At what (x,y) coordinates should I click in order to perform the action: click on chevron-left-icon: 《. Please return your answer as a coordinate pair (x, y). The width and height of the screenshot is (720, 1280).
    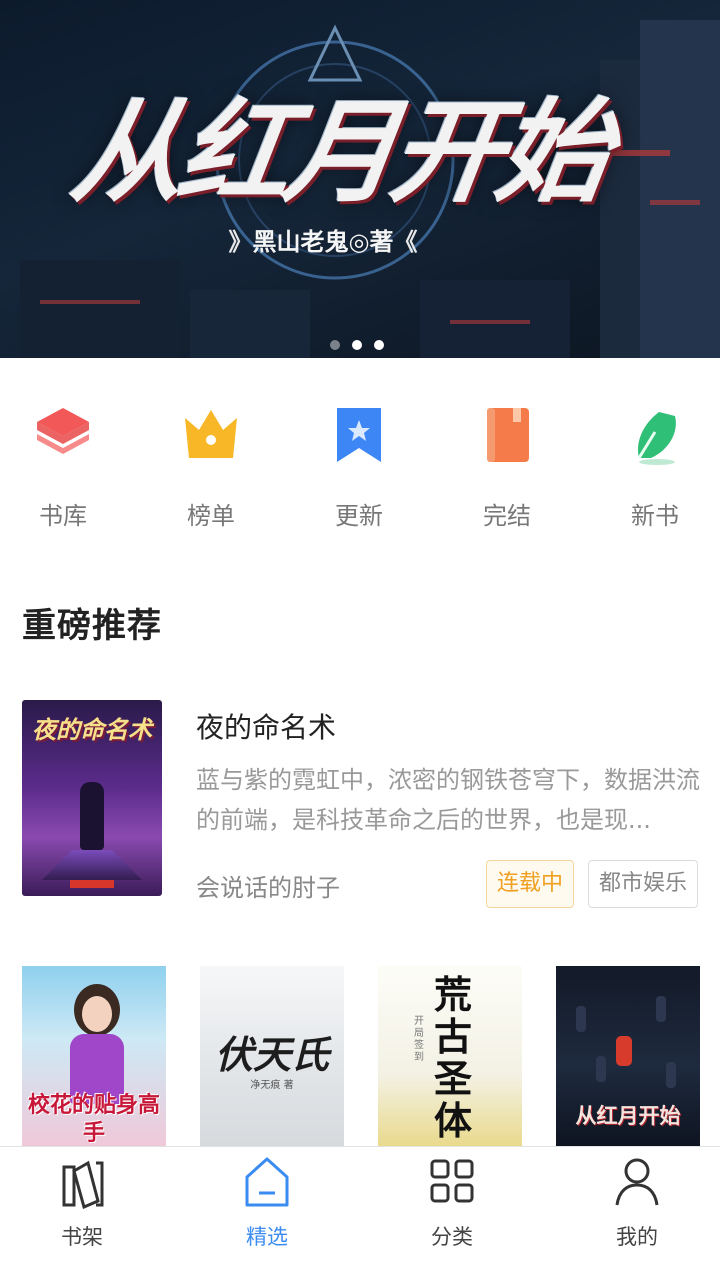
    Looking at the image, I should click on (405, 242).